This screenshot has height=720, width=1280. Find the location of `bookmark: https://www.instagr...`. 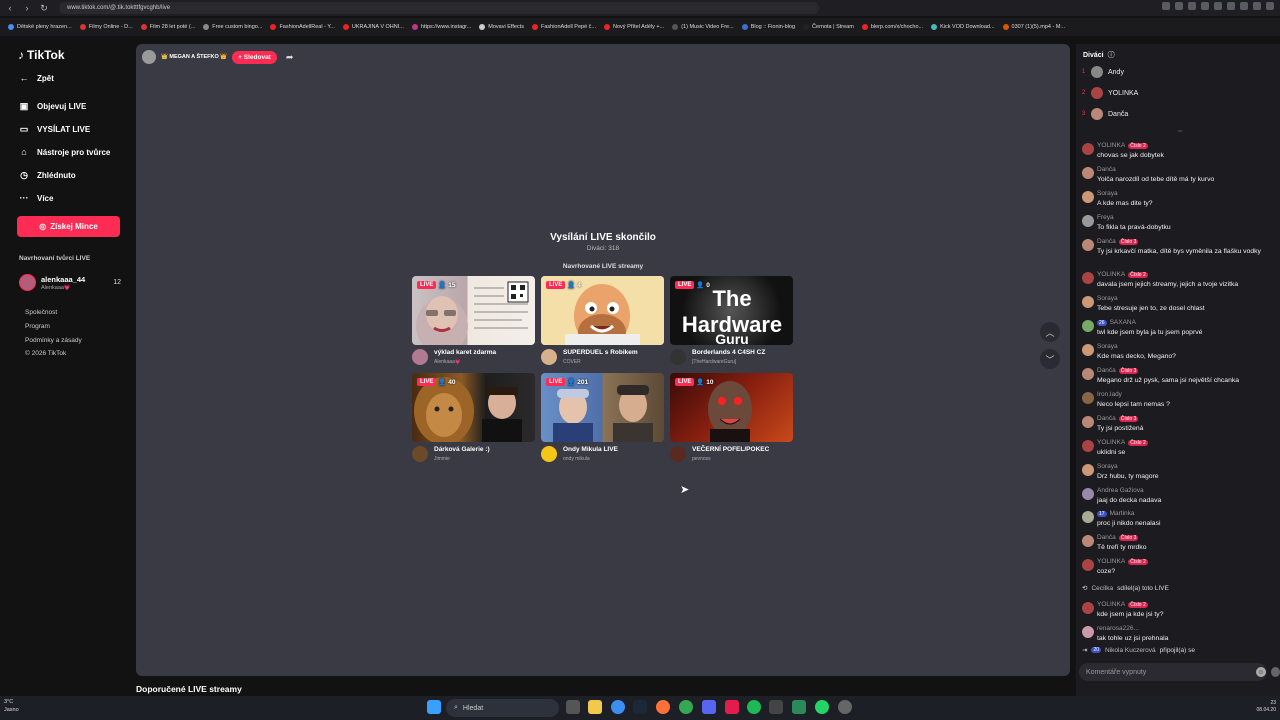

bookmark: https://www.instagr... is located at coordinates (441, 27).